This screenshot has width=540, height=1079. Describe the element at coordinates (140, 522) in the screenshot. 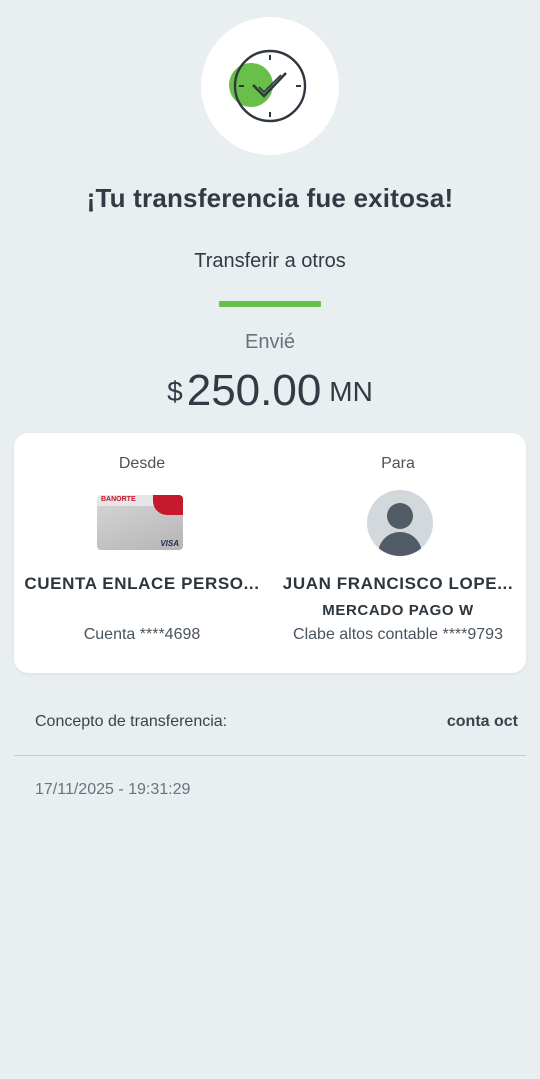

I see `bank-card-image: BANORTE VISA` at that location.